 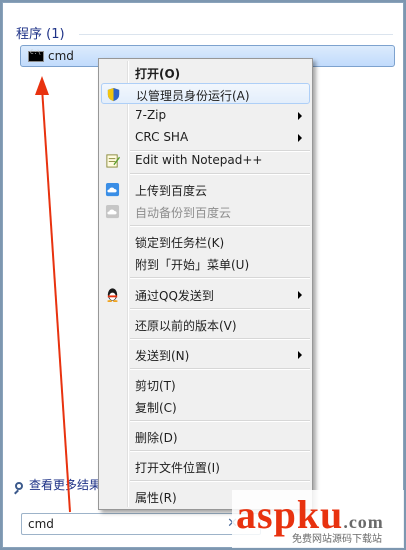 I want to click on menu-item-label: 上传到百度云, so click(x=171, y=191).